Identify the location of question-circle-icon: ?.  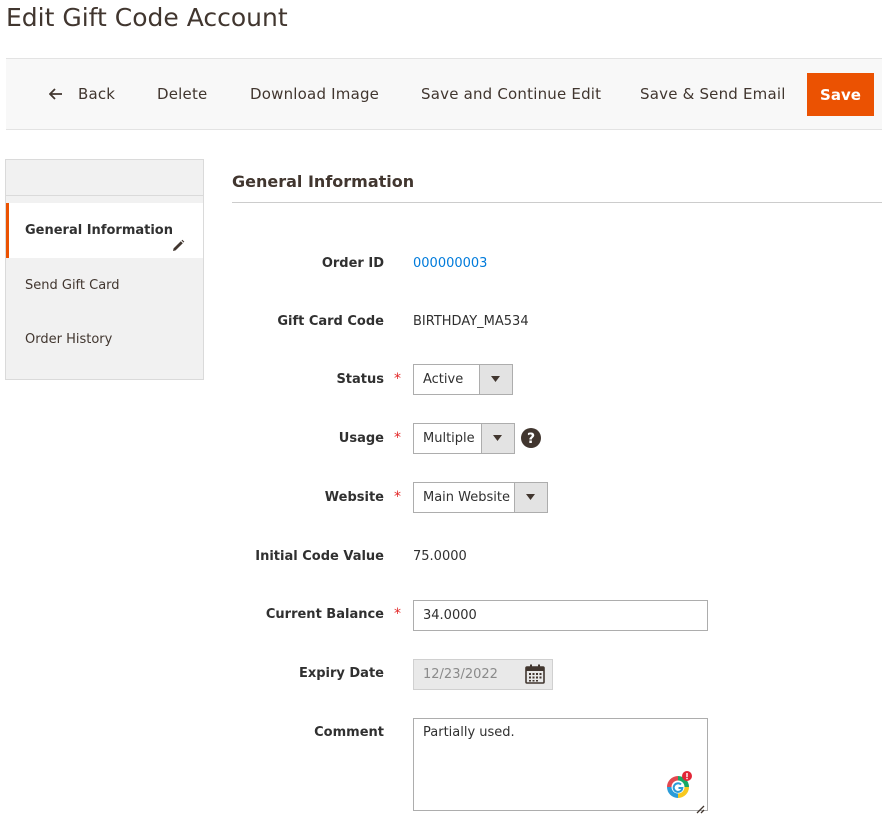
(531, 440).